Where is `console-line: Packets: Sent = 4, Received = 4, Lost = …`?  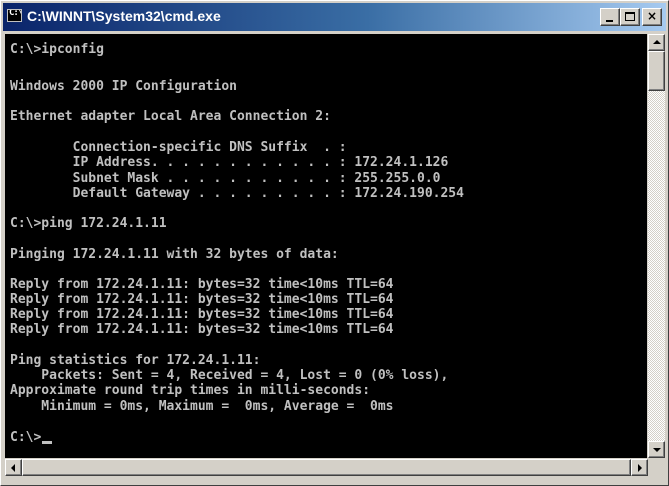 console-line: Packets: Sent = 4, Received = 4, Lost = … is located at coordinates (229, 375).